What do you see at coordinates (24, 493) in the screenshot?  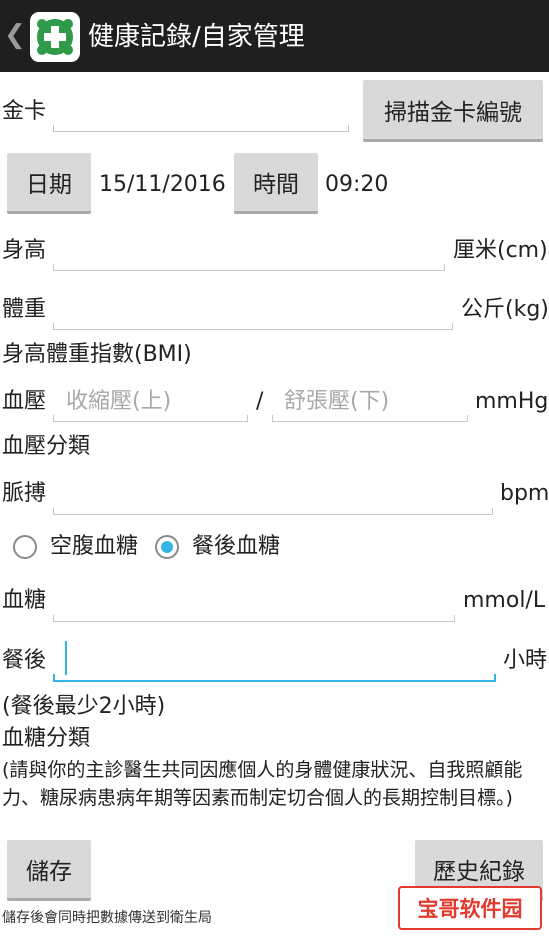 I see `pulse-label: 脈搏` at bounding box center [24, 493].